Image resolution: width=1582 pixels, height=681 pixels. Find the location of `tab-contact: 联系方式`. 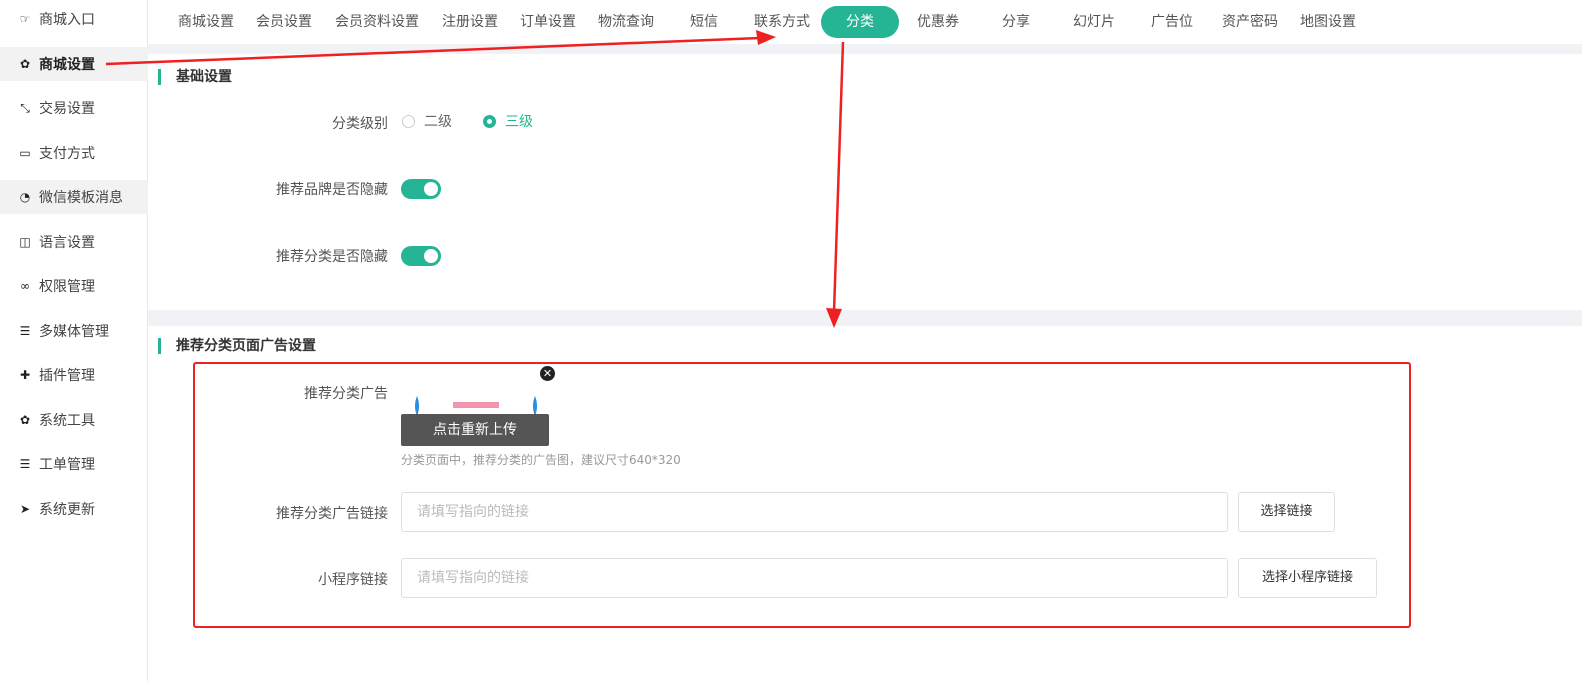

tab-contact: 联系方式 is located at coordinates (782, 22).